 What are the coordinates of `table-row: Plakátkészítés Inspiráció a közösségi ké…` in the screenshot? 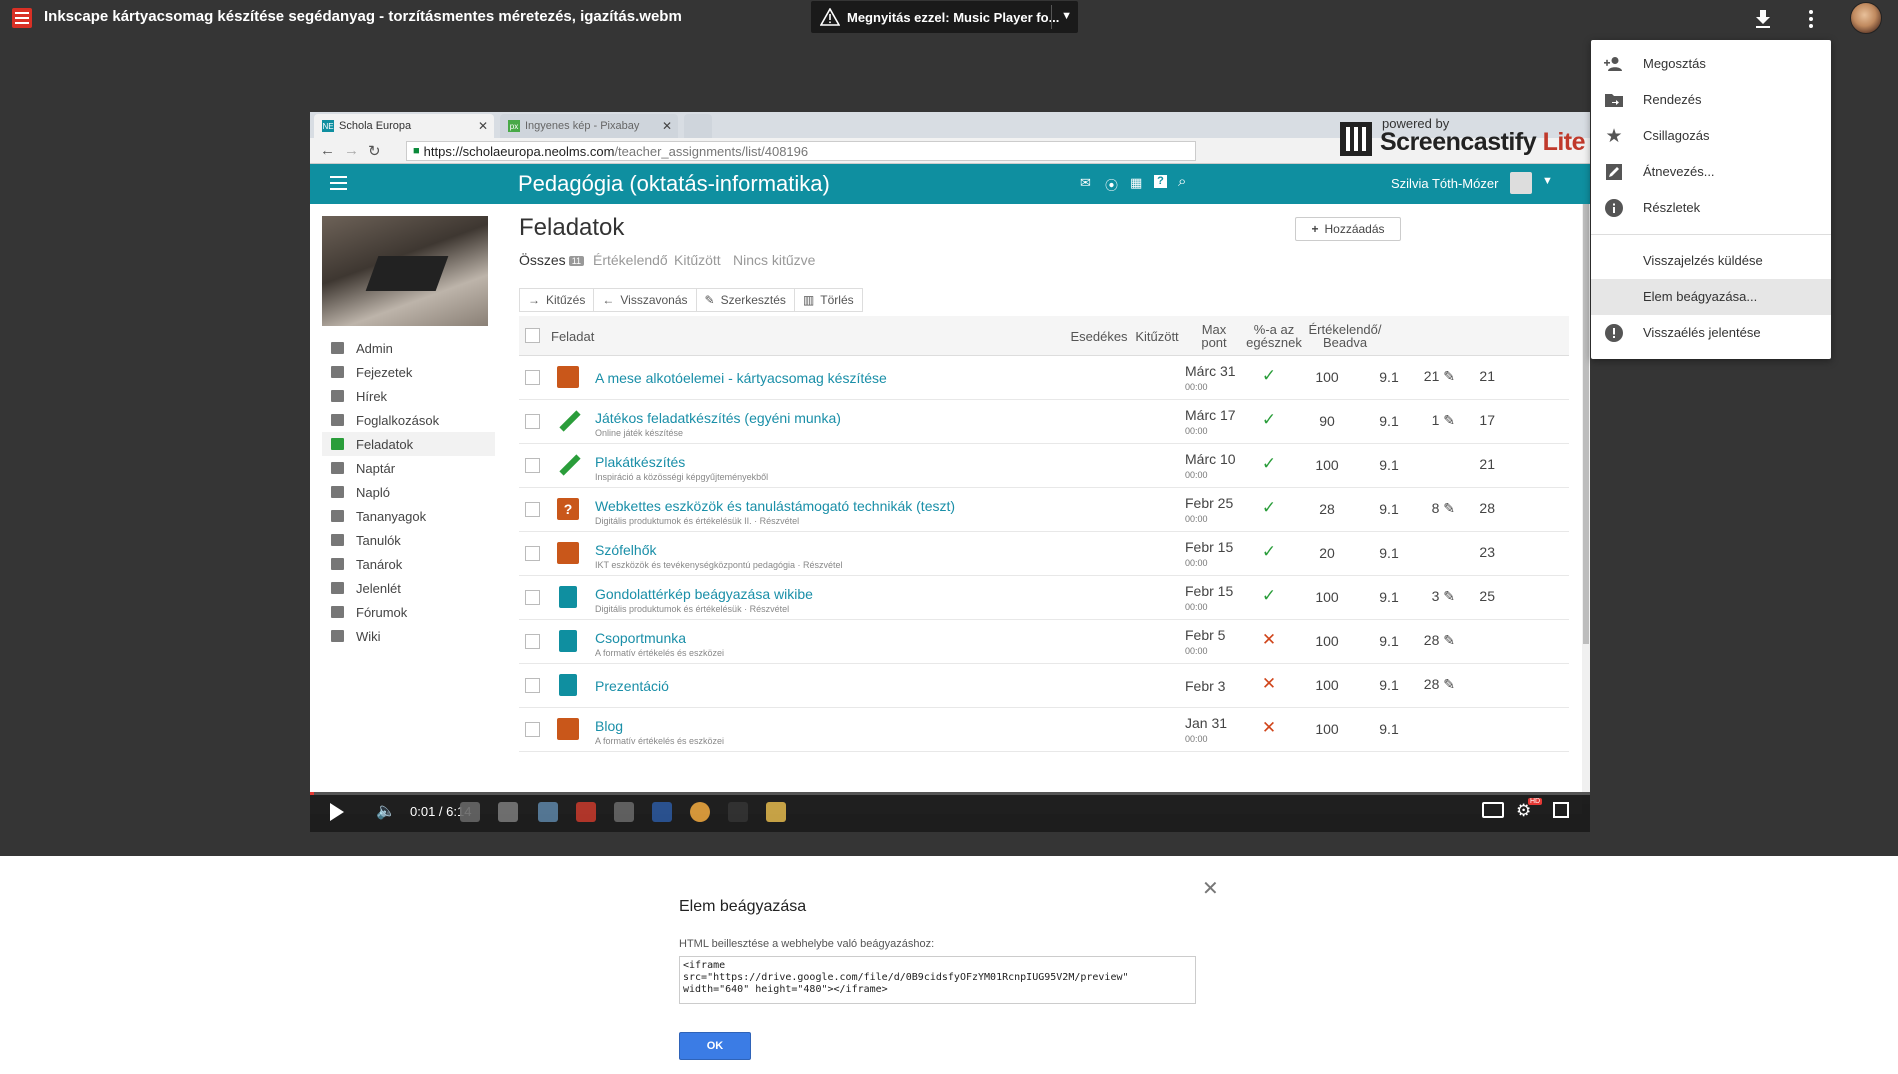 It's located at (1044, 466).